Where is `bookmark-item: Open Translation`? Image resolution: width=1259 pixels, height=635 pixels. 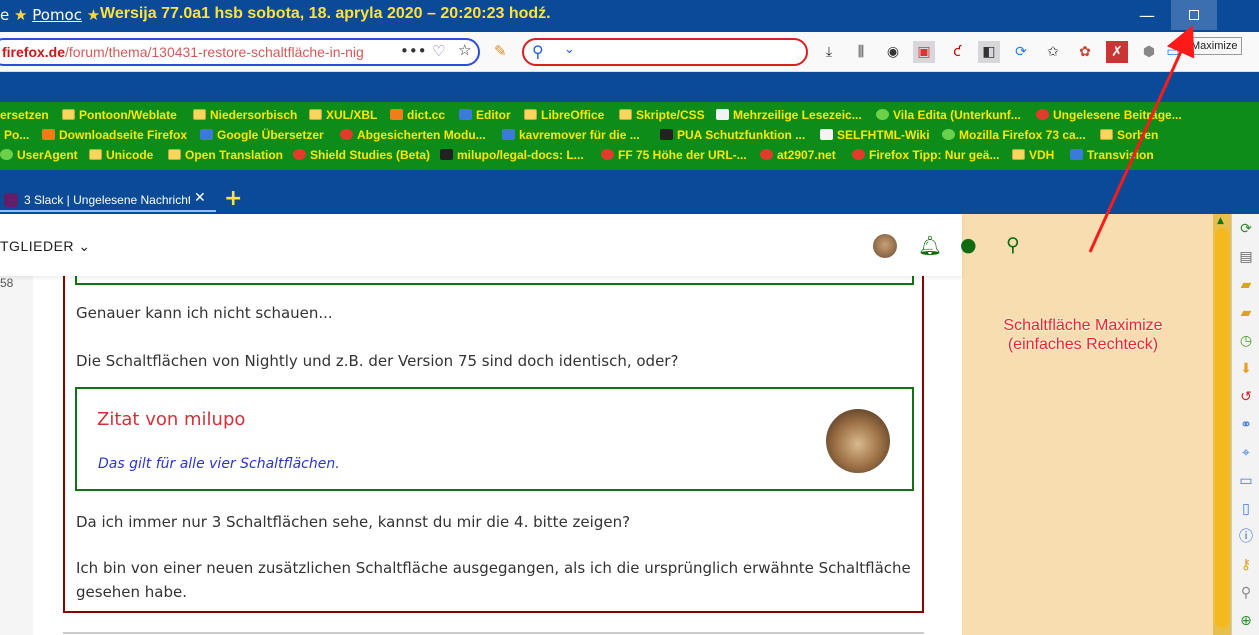 bookmark-item: Open Translation is located at coordinates (225, 155).